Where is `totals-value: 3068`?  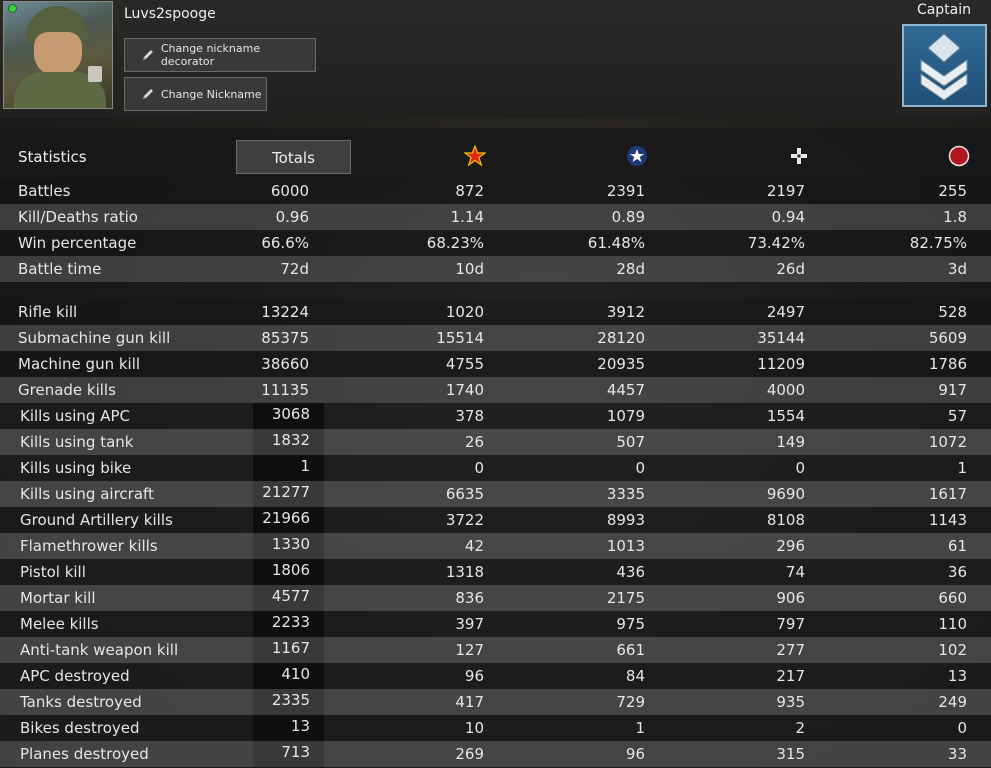
totals-value: 3068 is located at coordinates (290, 414).